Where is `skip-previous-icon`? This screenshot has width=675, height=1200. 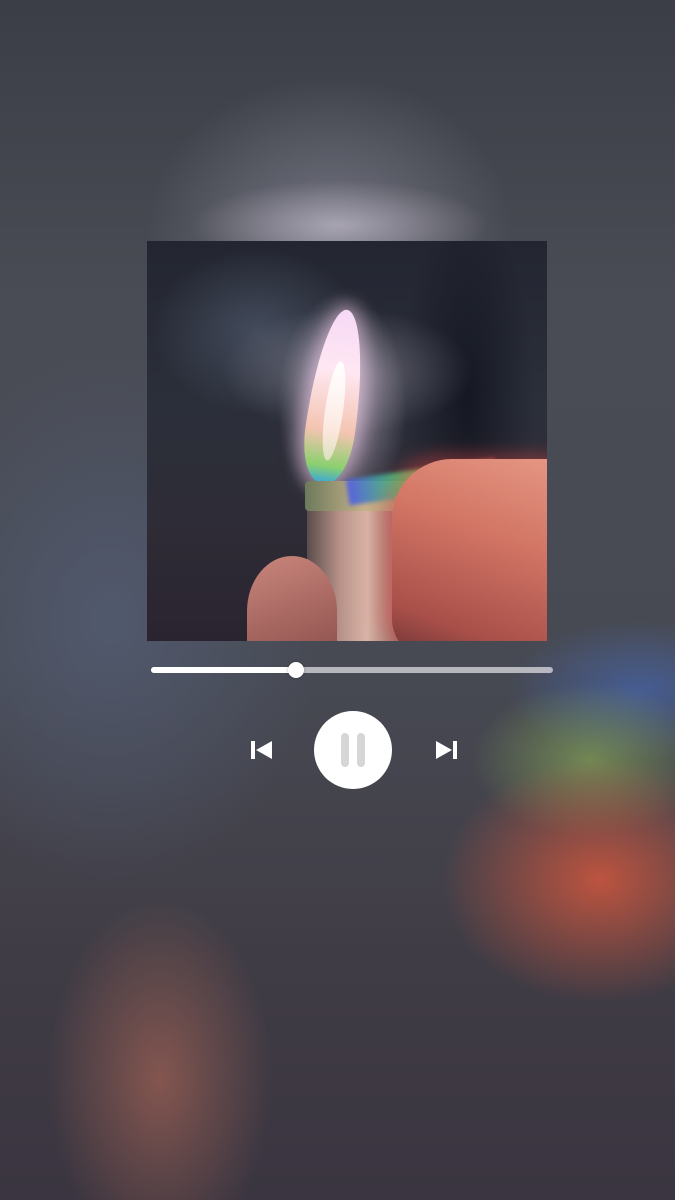
skip-previous-icon is located at coordinates (261, 750).